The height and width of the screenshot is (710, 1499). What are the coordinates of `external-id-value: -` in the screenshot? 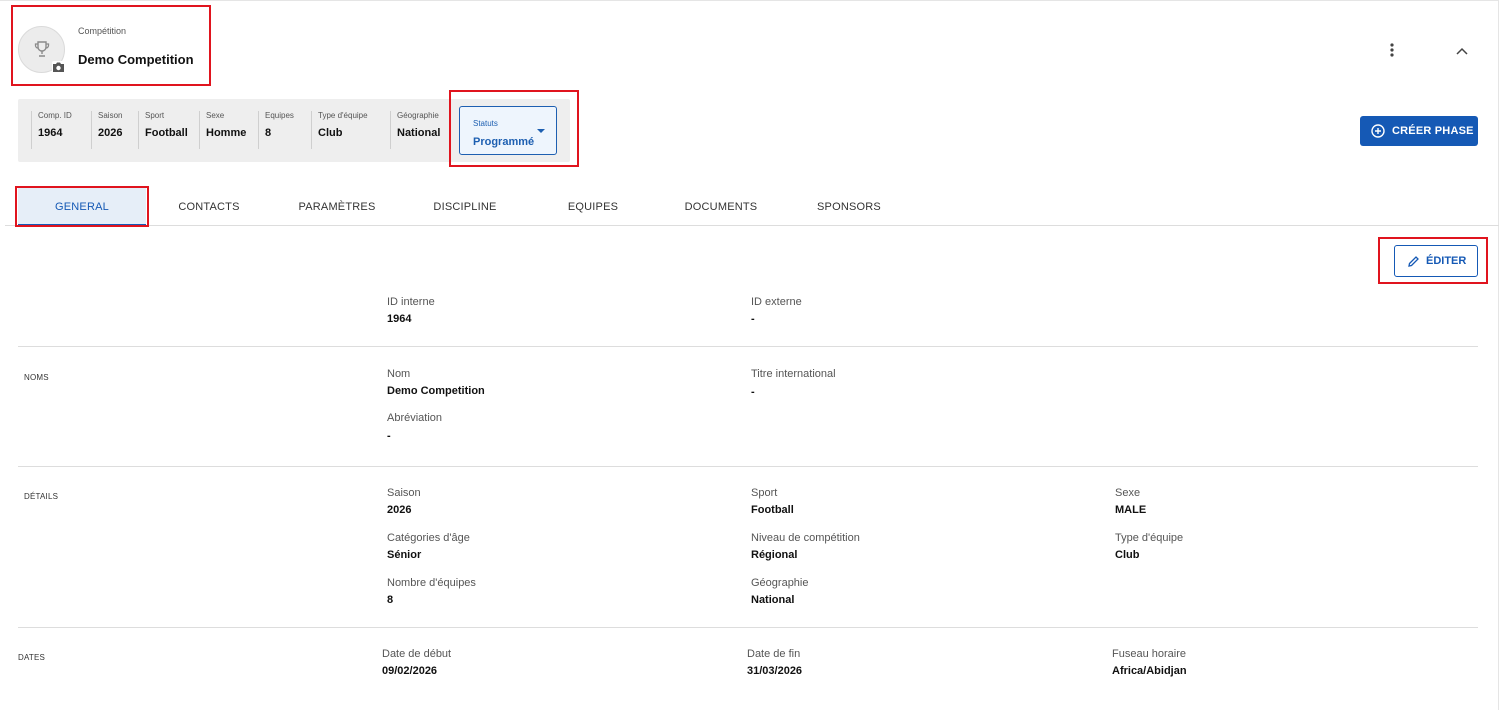 It's located at (753, 319).